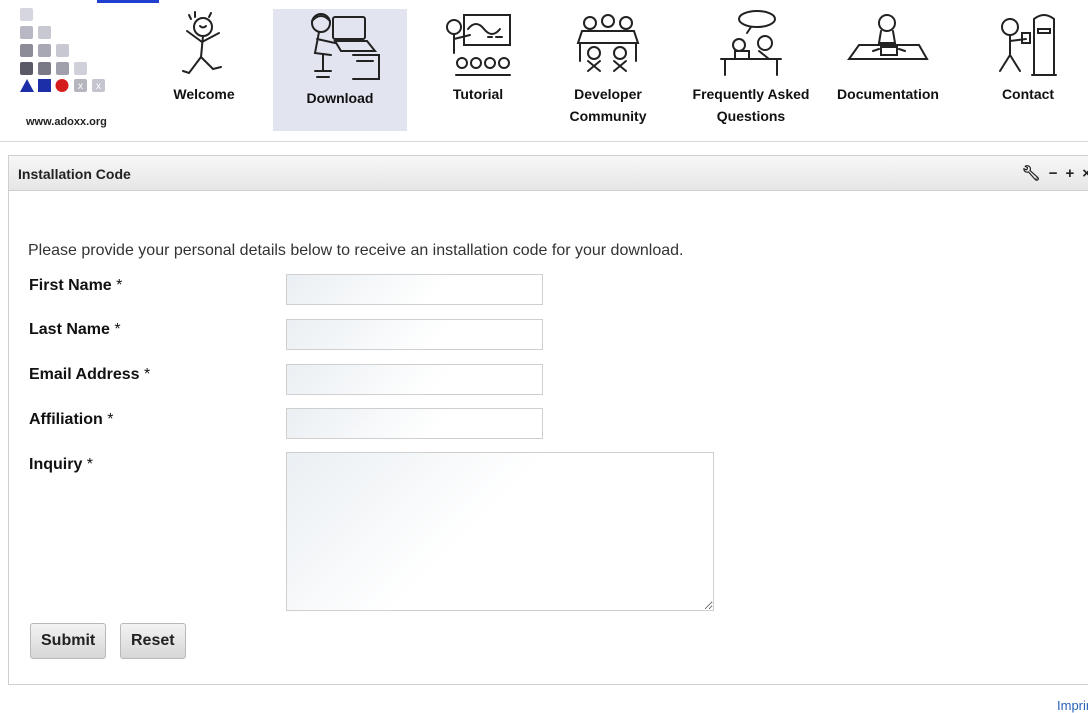 This screenshot has width=1088, height=713. What do you see at coordinates (90, 374) in the screenshot?
I see `email-label: Email Address *` at bounding box center [90, 374].